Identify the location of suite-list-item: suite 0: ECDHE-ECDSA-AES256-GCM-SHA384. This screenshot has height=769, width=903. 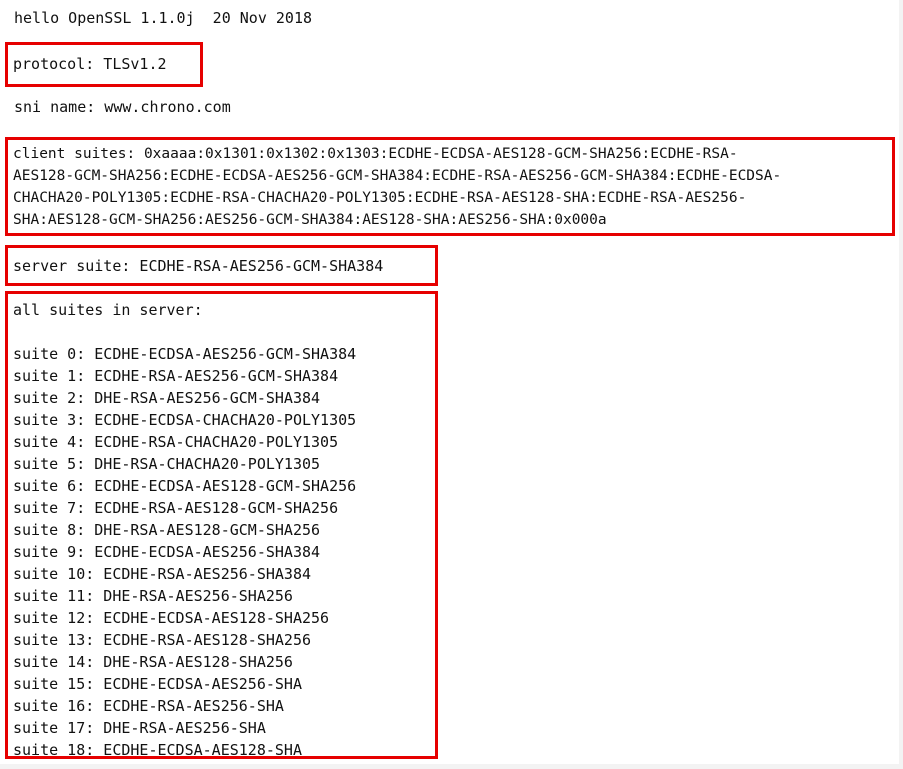
(185, 354).